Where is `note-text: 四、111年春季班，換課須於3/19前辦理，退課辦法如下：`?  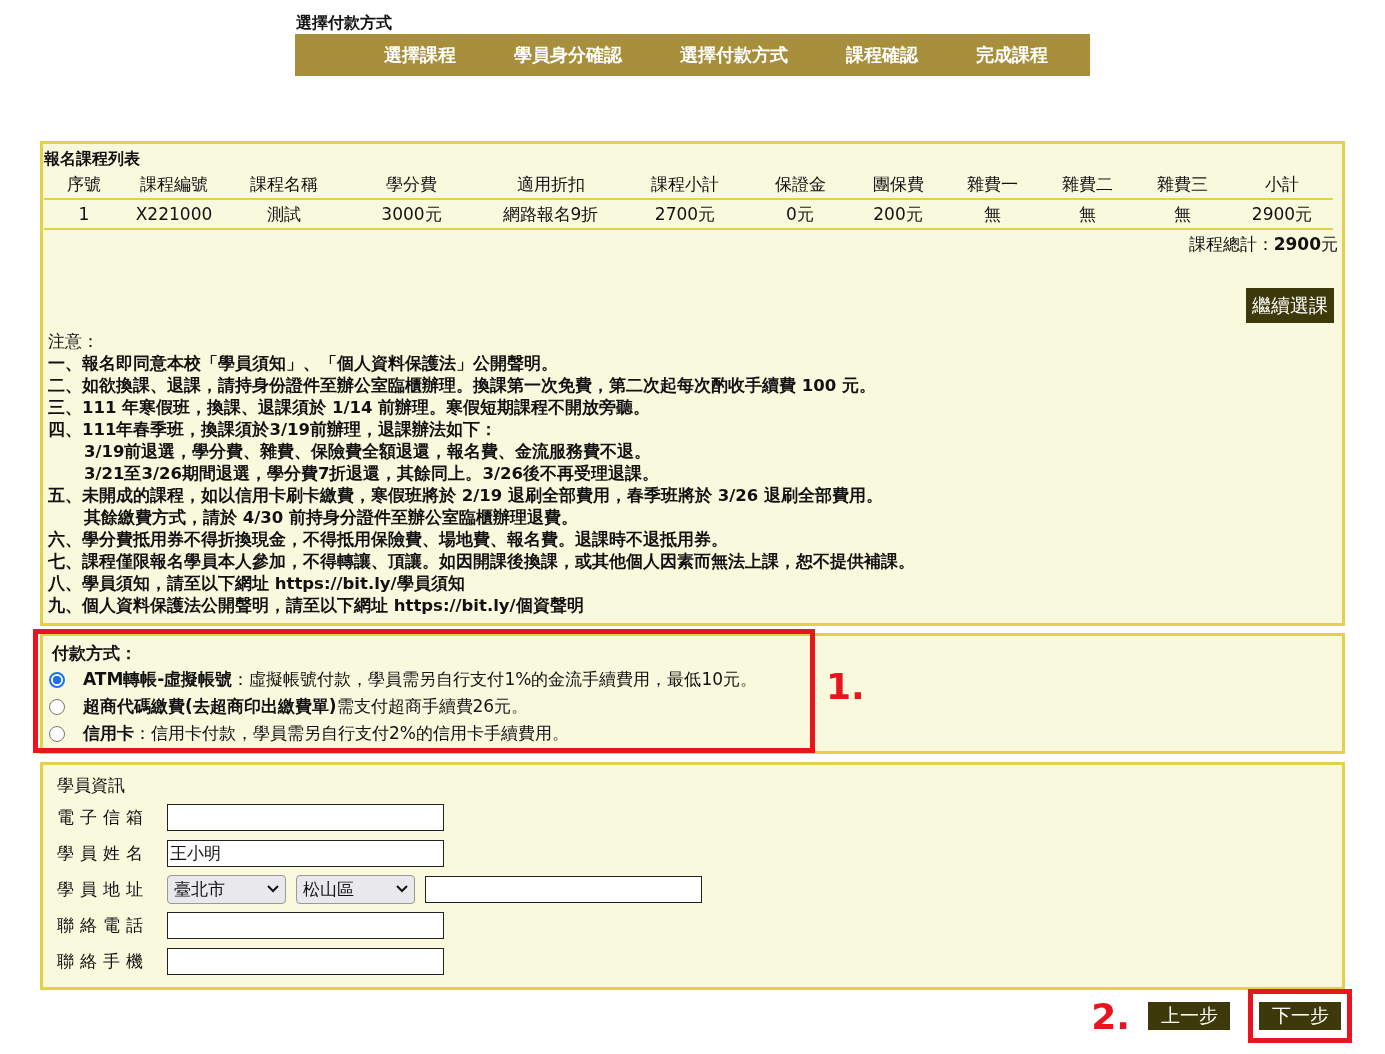 note-text: 四、111年春季班，換課須於3/19前辦理，退課辦法如下： is located at coordinates (273, 430).